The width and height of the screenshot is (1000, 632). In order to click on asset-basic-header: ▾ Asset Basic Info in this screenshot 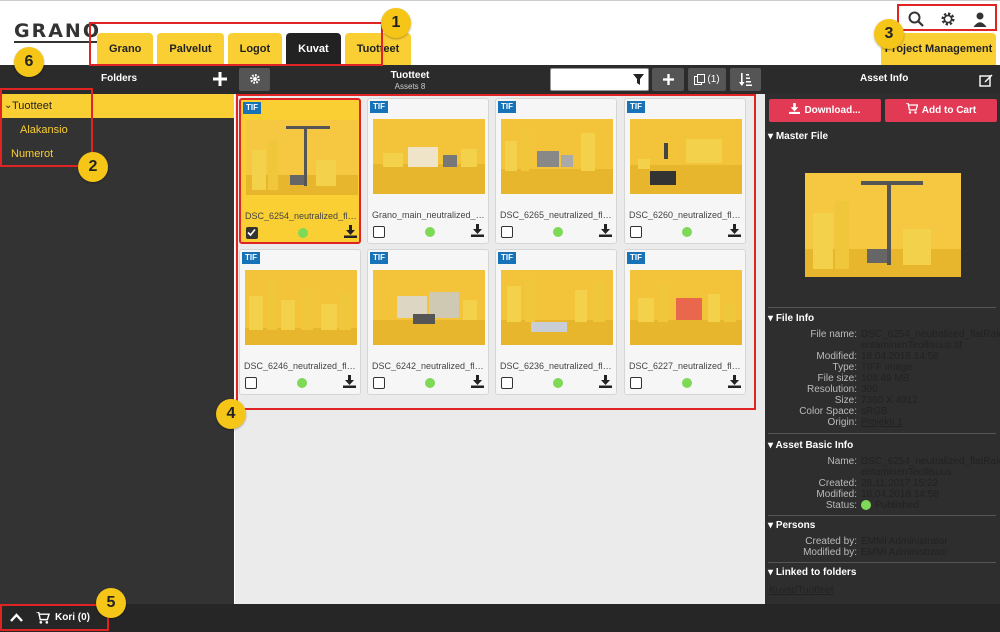, I will do `click(810, 445)`.